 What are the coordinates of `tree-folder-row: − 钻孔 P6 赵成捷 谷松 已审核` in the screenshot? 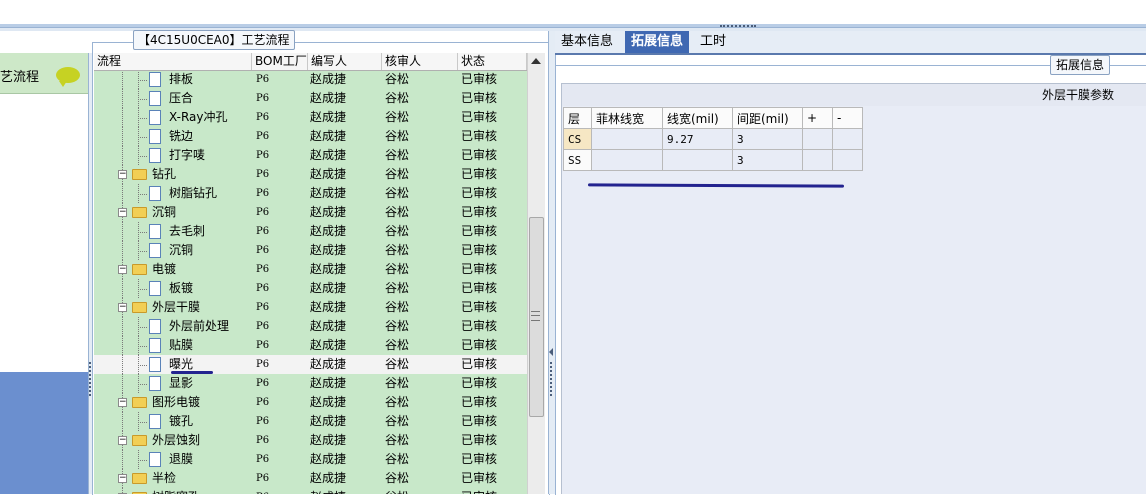 It's located at (310, 174).